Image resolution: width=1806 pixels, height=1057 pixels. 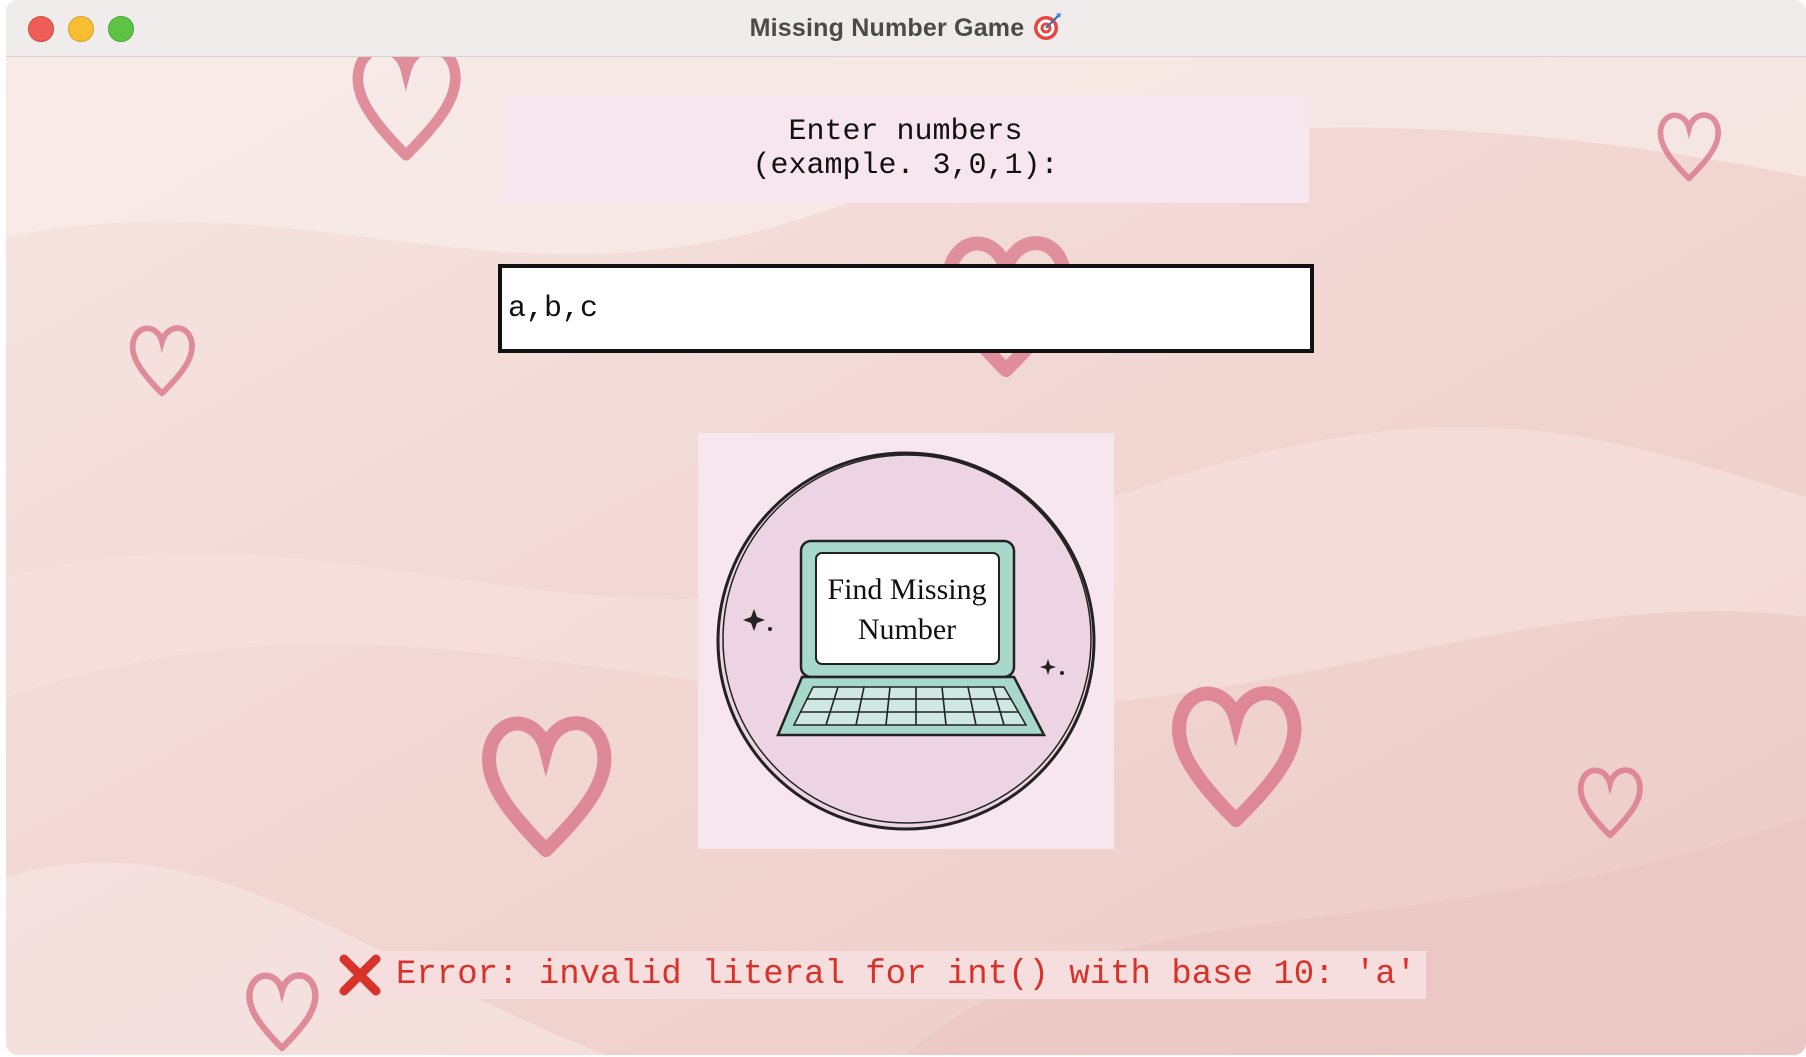 What do you see at coordinates (907, 629) in the screenshot?
I see `logo-text-line2: Number` at bounding box center [907, 629].